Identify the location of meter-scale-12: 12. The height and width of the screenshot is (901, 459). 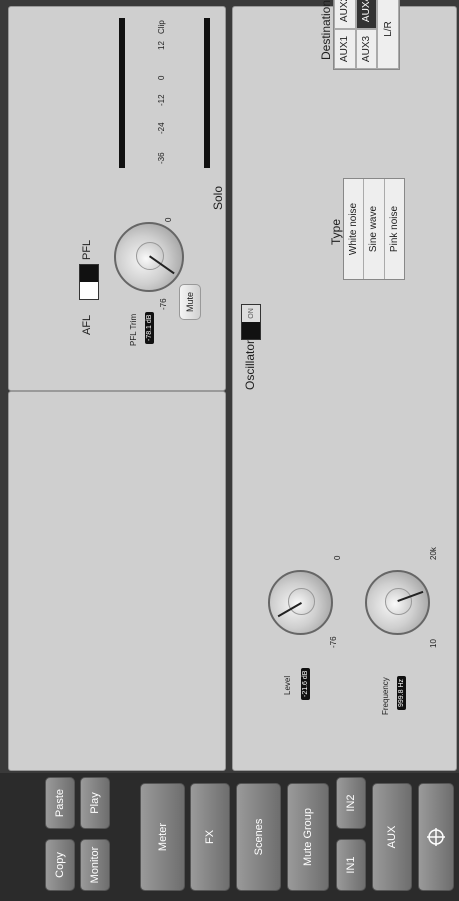
(161, 45).